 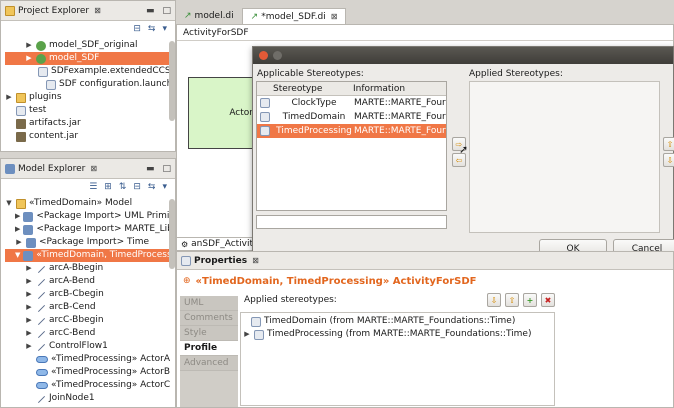 I want to click on tree-item: ▶ <Package Import> Time, so click(x=90, y=242).